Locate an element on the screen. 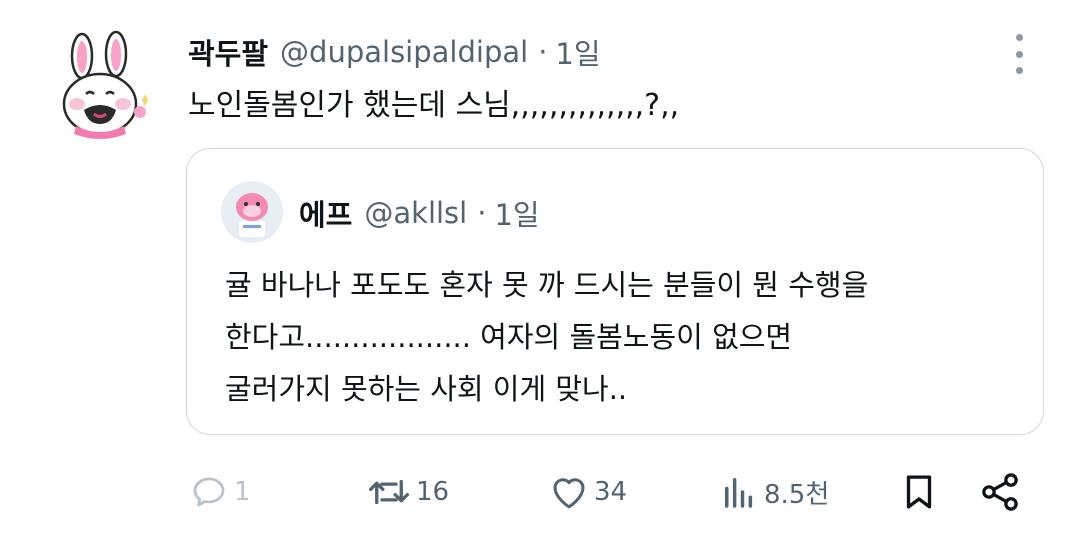 This screenshot has height=544, width=1080. bunny-avatar-icon is located at coordinates (105, 84).